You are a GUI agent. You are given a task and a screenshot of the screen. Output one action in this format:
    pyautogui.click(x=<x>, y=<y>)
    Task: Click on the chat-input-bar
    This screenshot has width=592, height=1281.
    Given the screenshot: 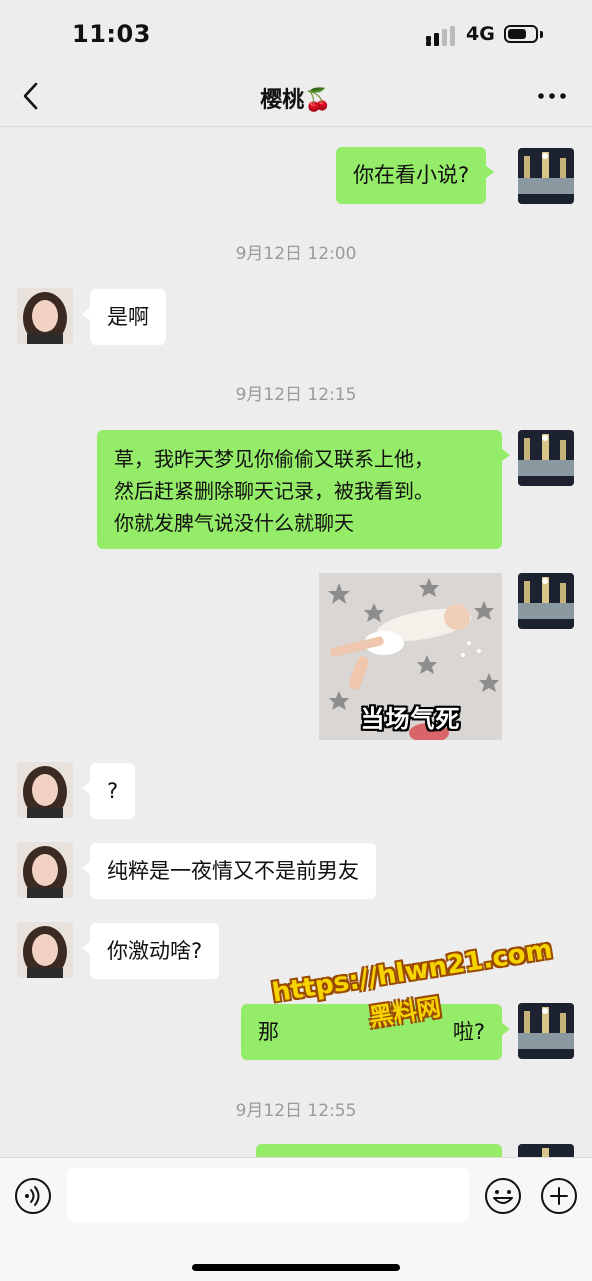 What is the action you would take?
    pyautogui.click(x=296, y=1219)
    